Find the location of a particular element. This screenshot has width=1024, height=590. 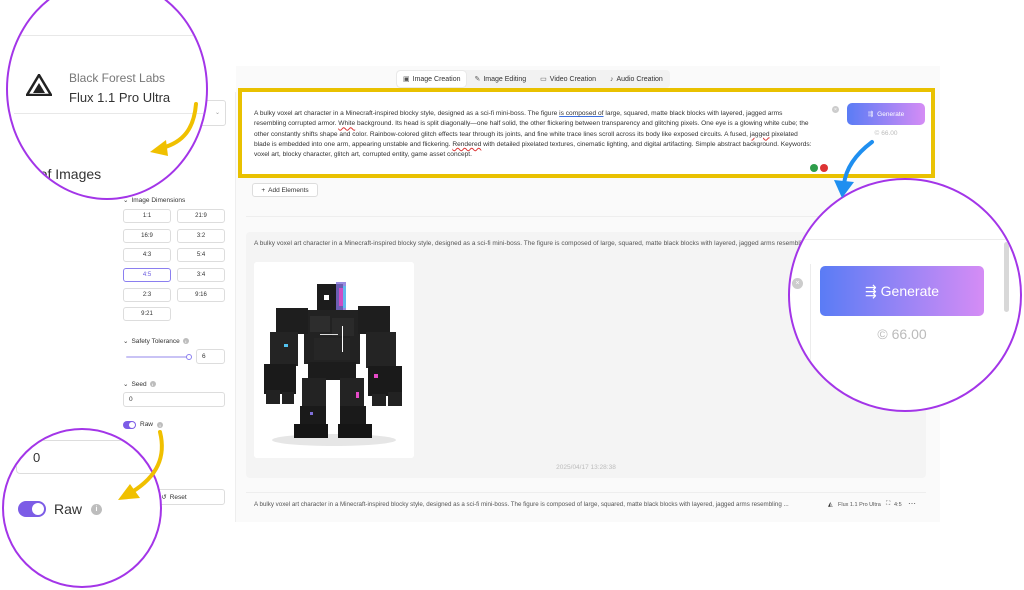

yellow-arrow-bottom-head is located at coordinates (129, 492).